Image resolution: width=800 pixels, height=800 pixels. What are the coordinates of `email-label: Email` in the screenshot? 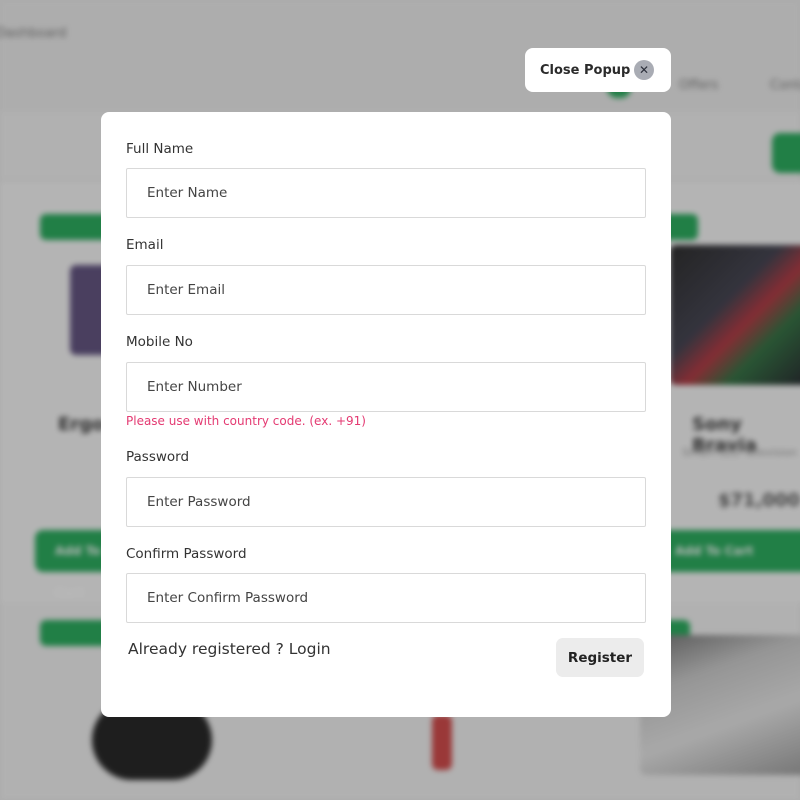 It's located at (145, 245).